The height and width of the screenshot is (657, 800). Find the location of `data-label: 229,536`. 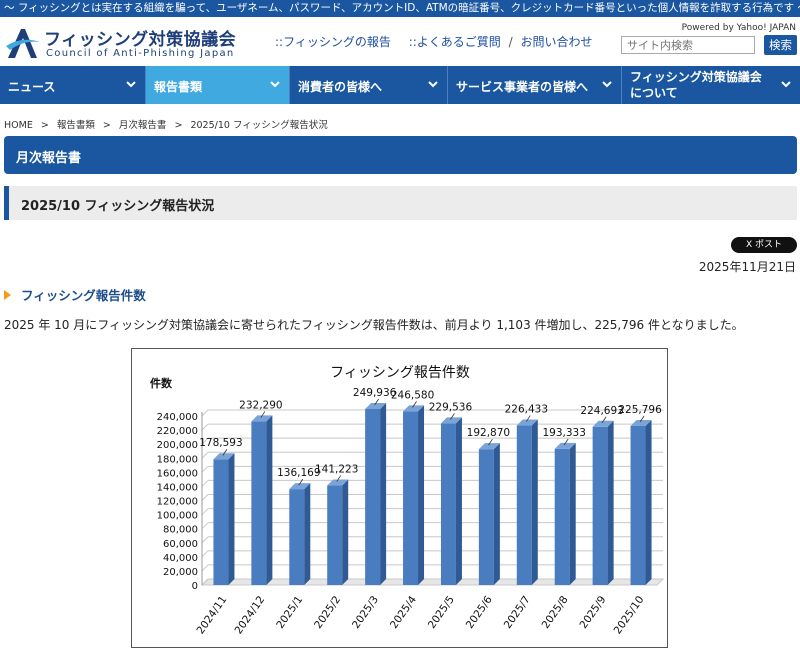

data-label: 229,536 is located at coordinates (451, 407).